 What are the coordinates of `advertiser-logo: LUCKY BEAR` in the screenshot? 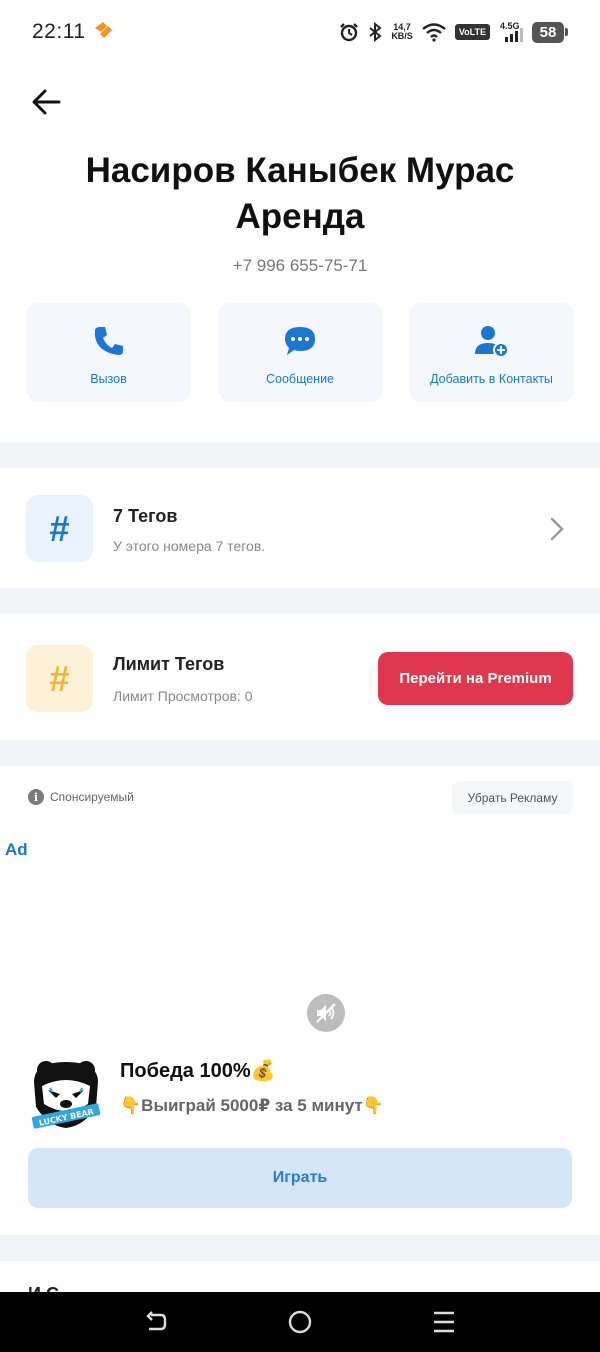 It's located at (66, 1092).